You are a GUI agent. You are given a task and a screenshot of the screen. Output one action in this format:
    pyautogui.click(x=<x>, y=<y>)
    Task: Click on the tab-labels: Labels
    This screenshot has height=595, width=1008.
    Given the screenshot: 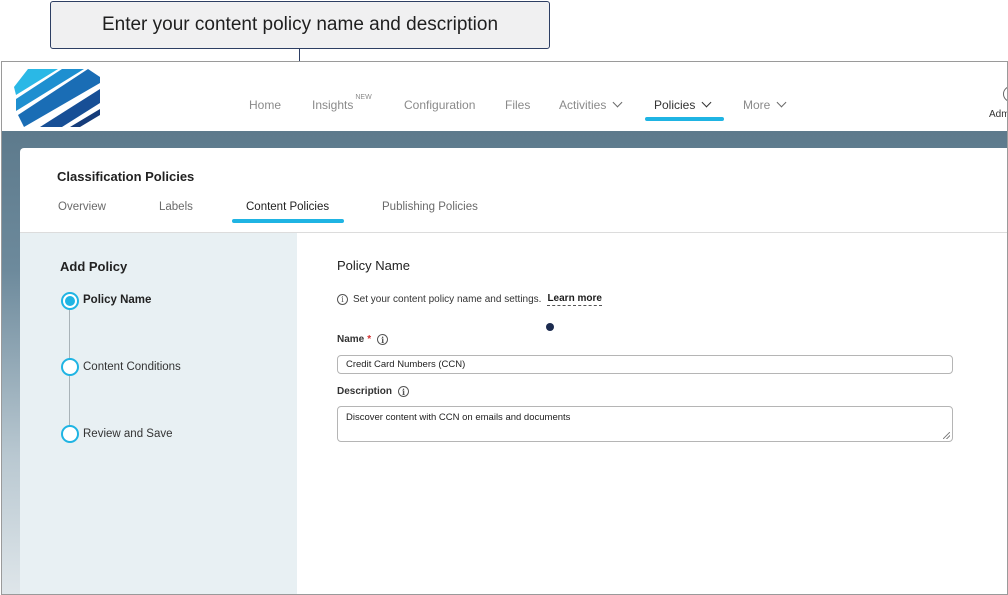 What is the action you would take?
    pyautogui.click(x=176, y=207)
    